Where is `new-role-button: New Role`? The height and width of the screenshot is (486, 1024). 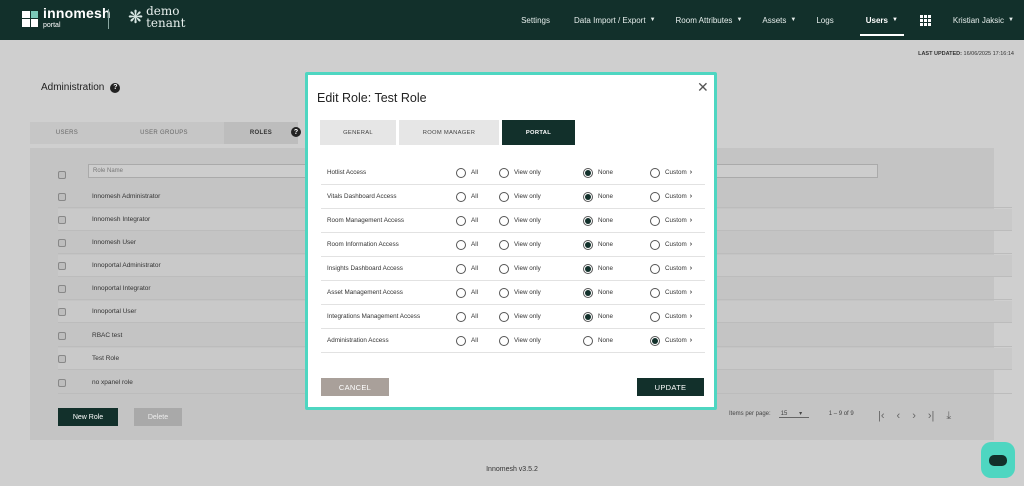 new-role-button: New Role is located at coordinates (88, 417).